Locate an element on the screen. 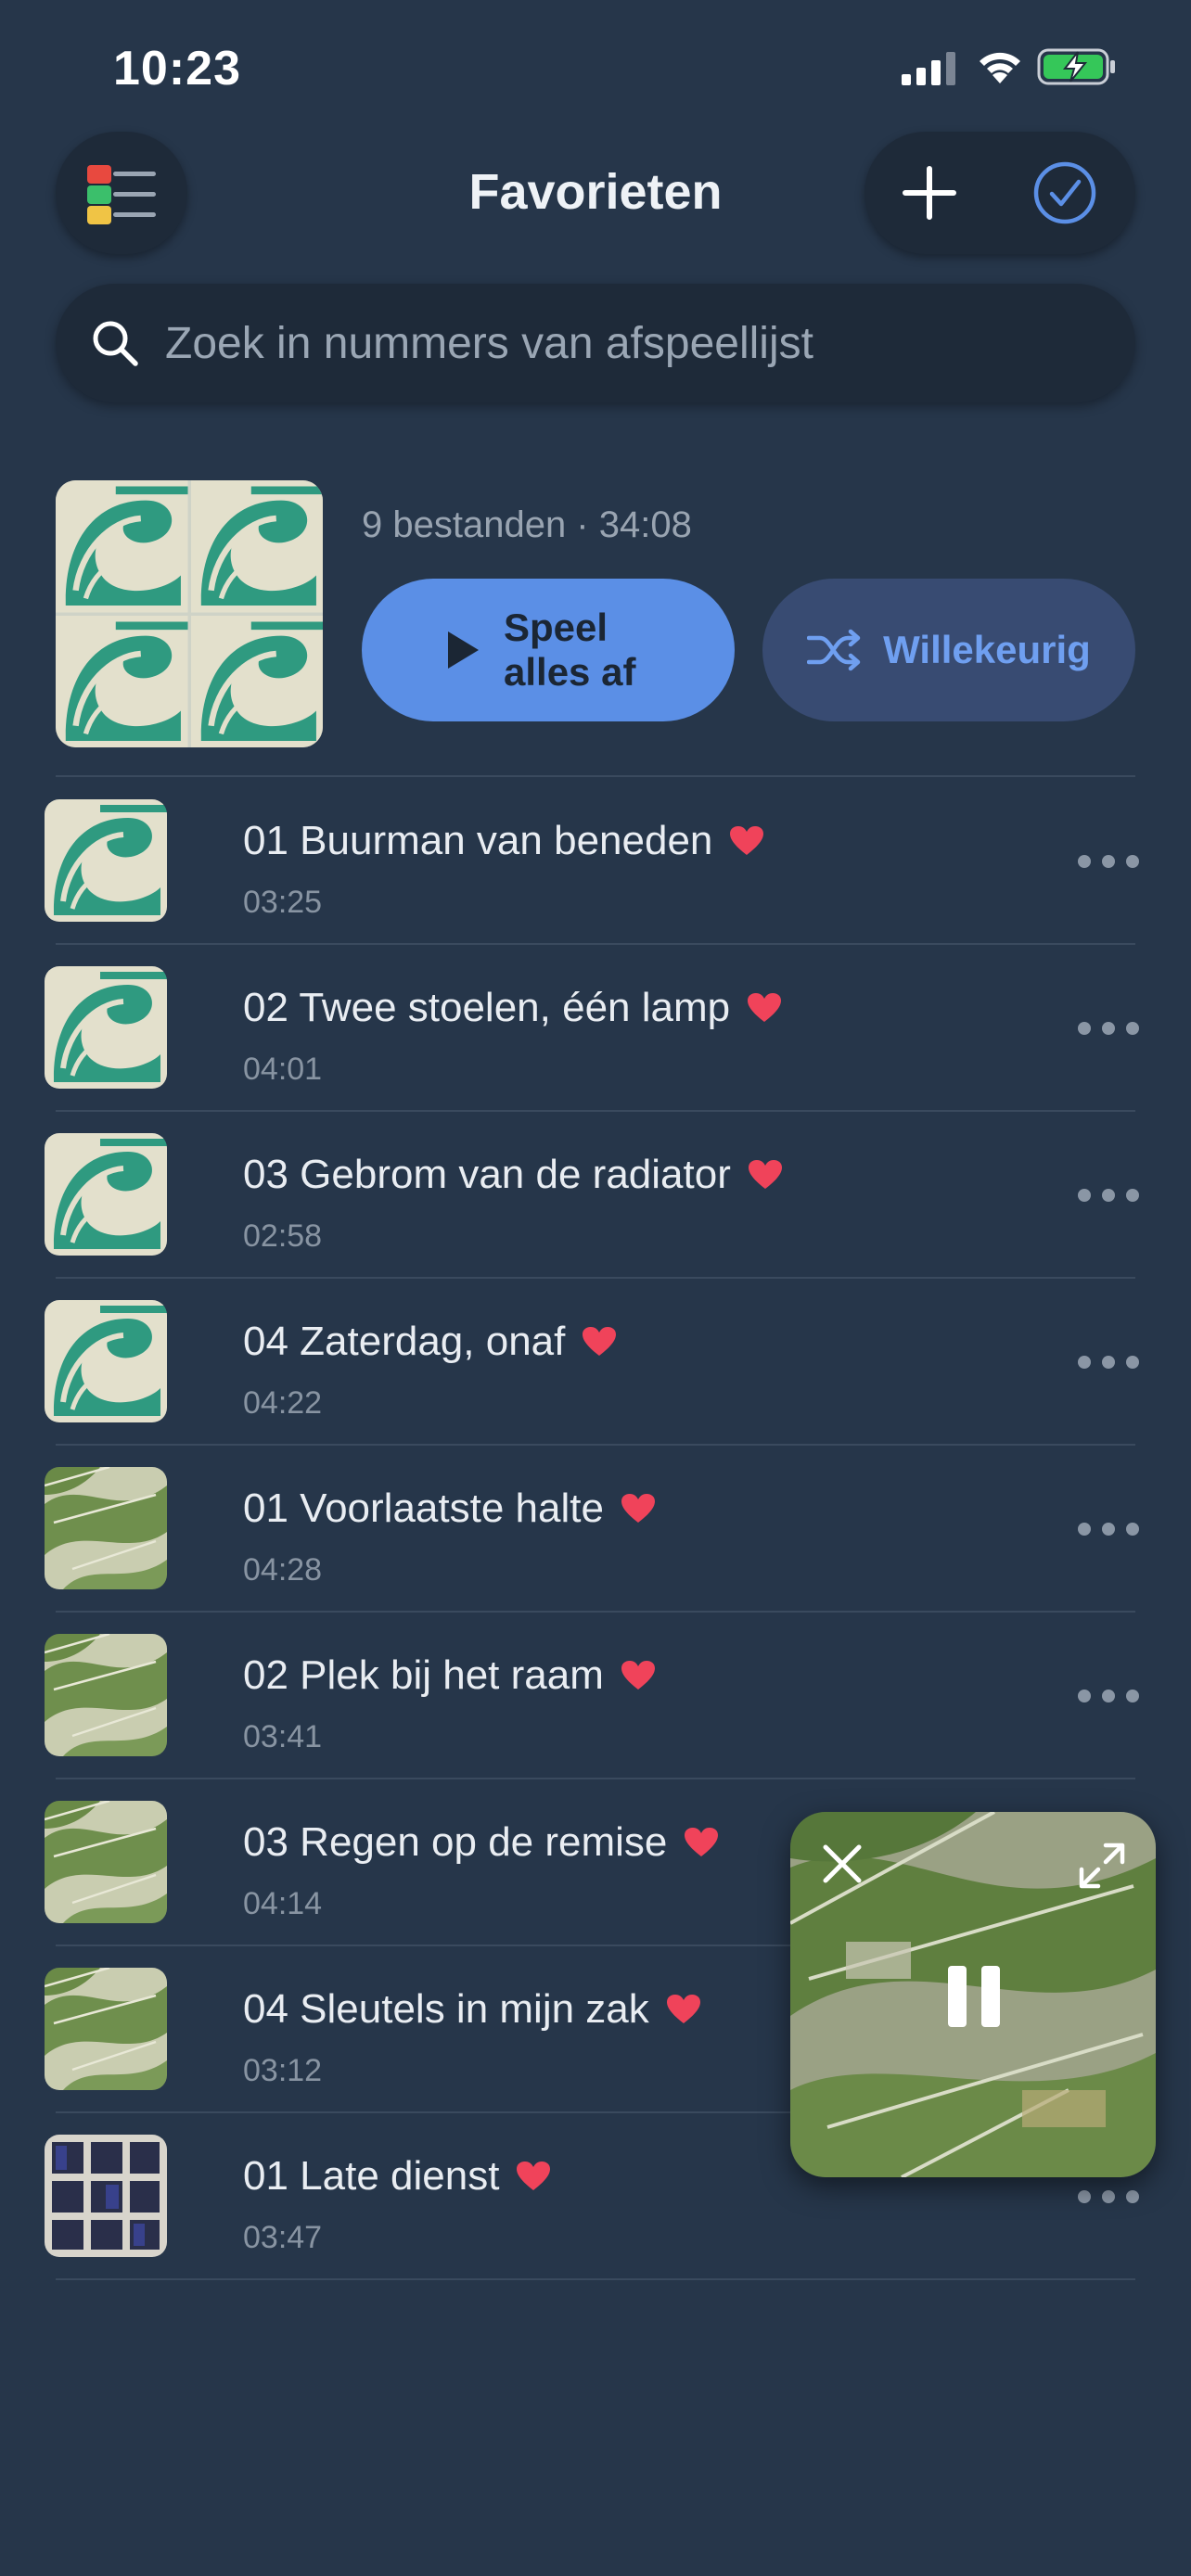 This screenshot has height=2576, width=1191. select-checkmark-icon is located at coordinates (1064, 192).